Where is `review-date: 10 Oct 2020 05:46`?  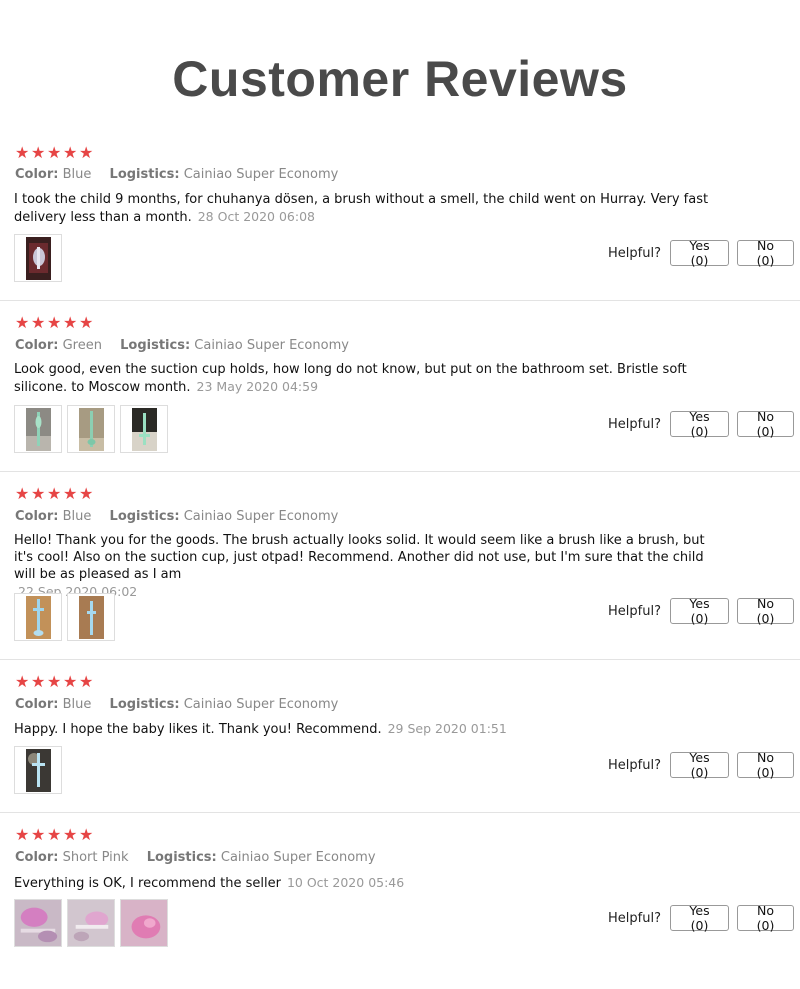 review-date: 10 Oct 2020 05:46 is located at coordinates (345, 882).